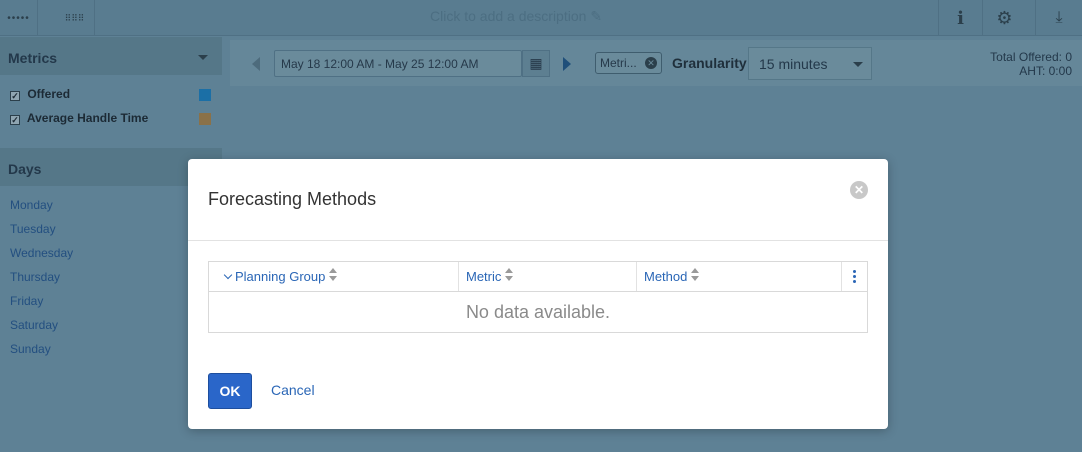 This screenshot has height=452, width=1082. Describe the element at coordinates (293, 390) in the screenshot. I see `cancel-button: Cancel` at that location.